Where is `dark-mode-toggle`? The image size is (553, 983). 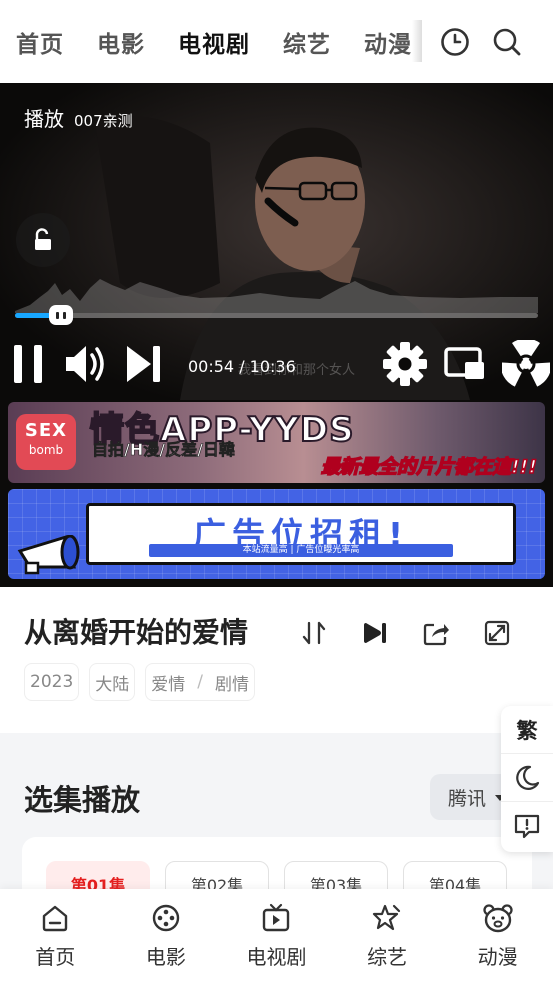
dark-mode-toggle is located at coordinates (527, 778).